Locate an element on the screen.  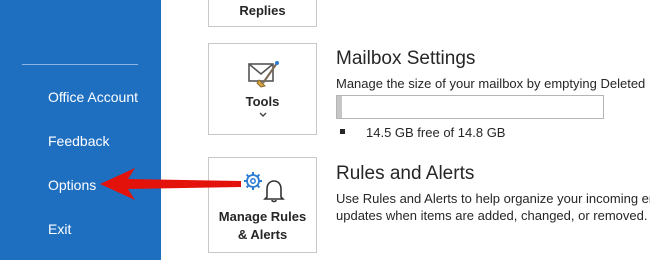
mailbox-usage-text: 14.5 GB free of 14.8 GB is located at coordinates (436, 132).